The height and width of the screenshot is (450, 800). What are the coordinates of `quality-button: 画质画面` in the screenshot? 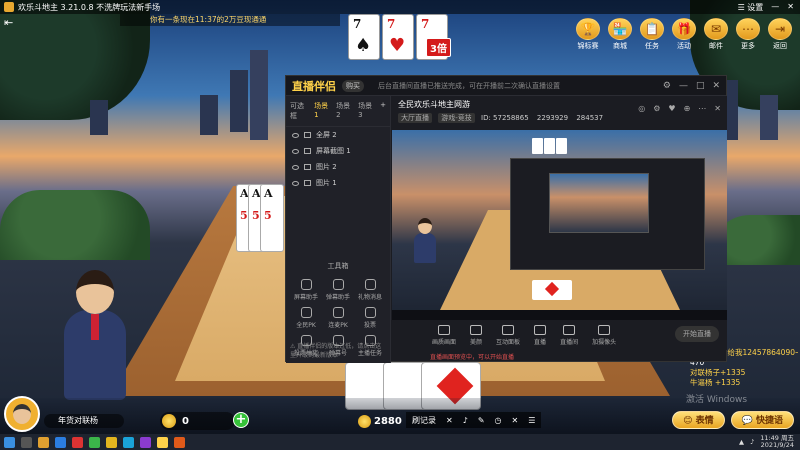 It's located at (444, 335).